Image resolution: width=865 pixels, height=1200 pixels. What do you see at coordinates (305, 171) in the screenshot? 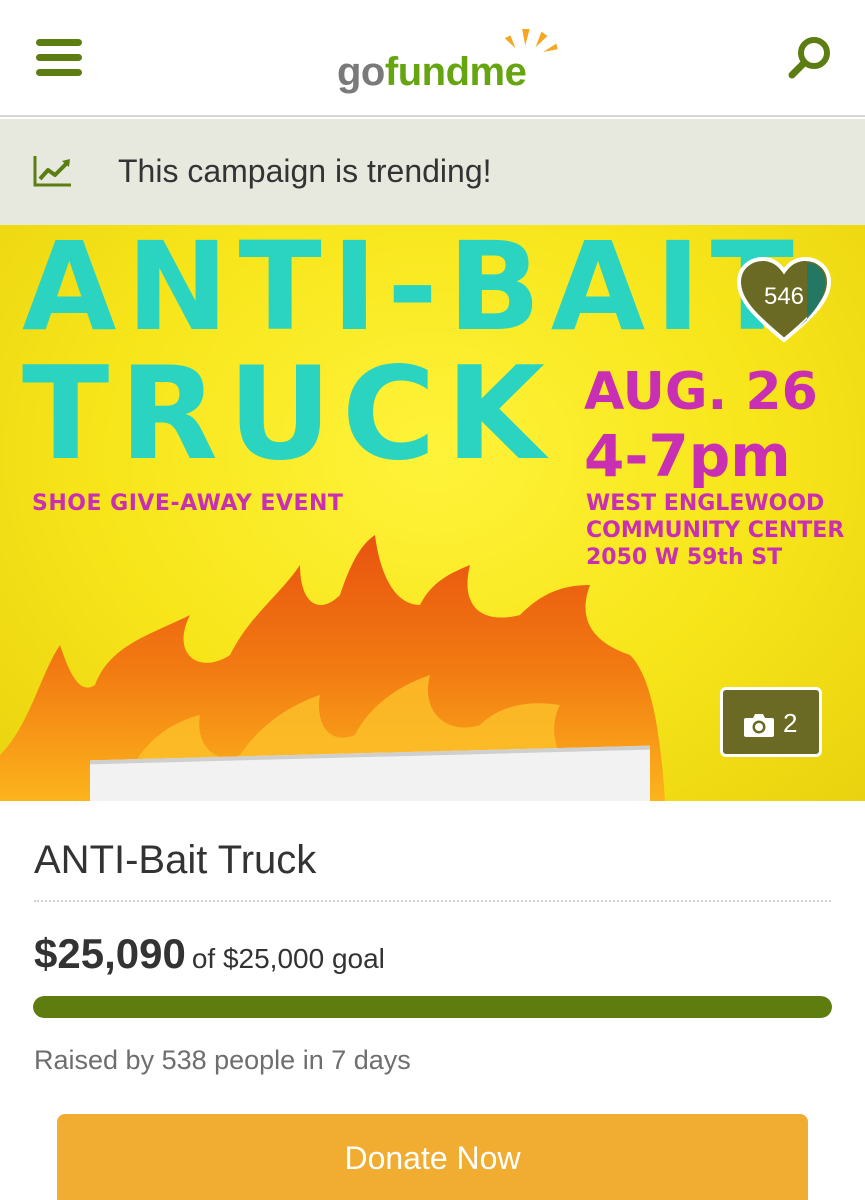
I see `trending-text: This campaign is trending!` at bounding box center [305, 171].